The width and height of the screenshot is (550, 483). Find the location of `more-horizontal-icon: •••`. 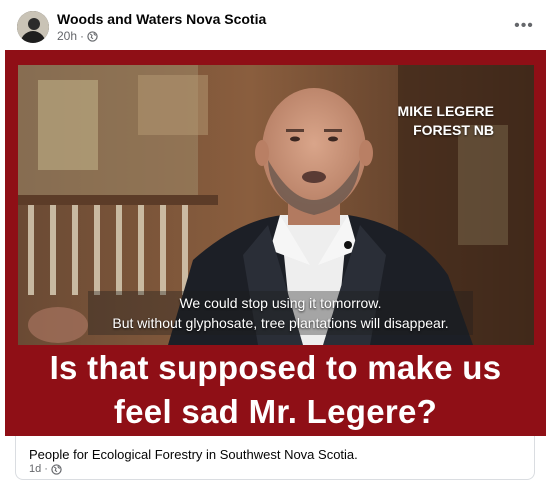

more-horizontal-icon: ••• is located at coordinates (524, 25).